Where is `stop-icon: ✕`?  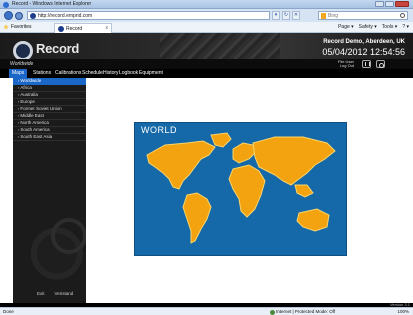
stop-icon: ✕ is located at coordinates (296, 15).